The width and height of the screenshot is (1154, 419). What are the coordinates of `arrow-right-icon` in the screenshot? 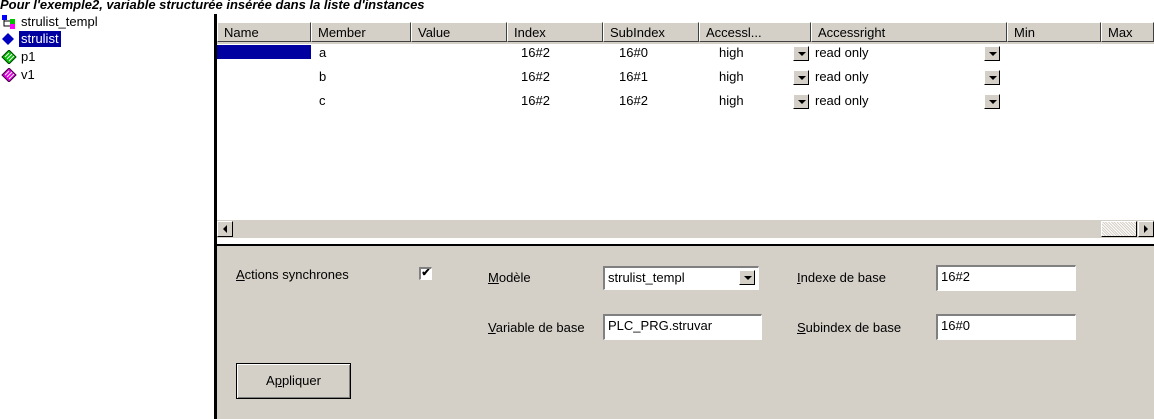 It's located at (1146, 229).